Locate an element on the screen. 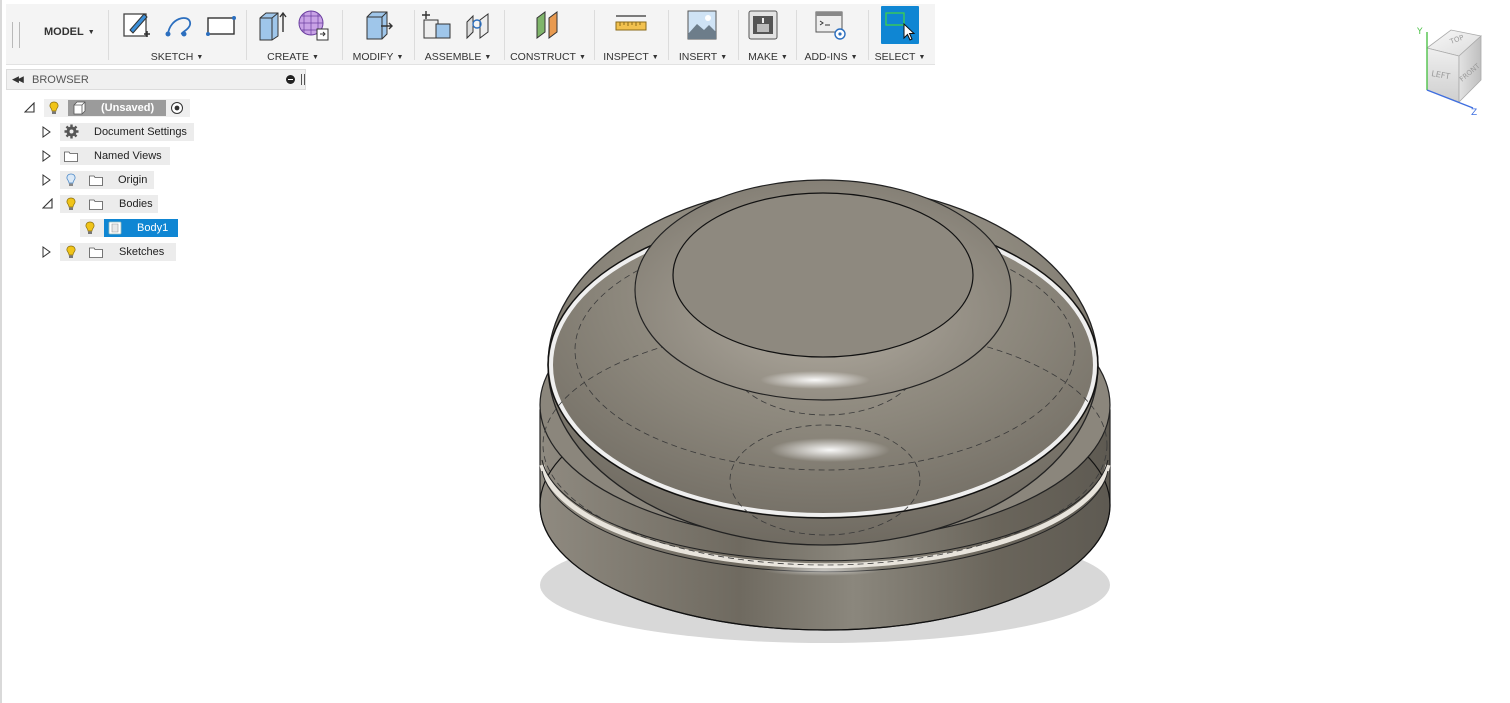 This screenshot has width=1510, height=703. gear-icon is located at coordinates (71, 131).